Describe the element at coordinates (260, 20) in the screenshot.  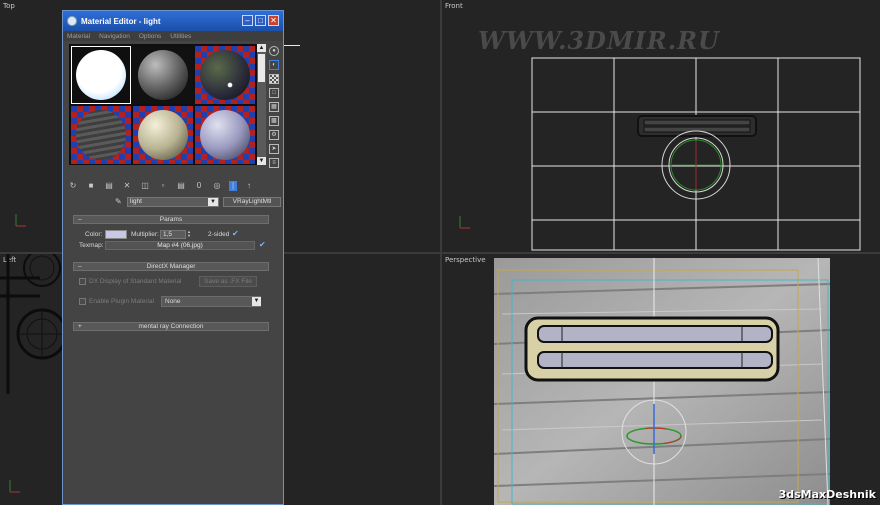
I see `maximize-button: □` at that location.